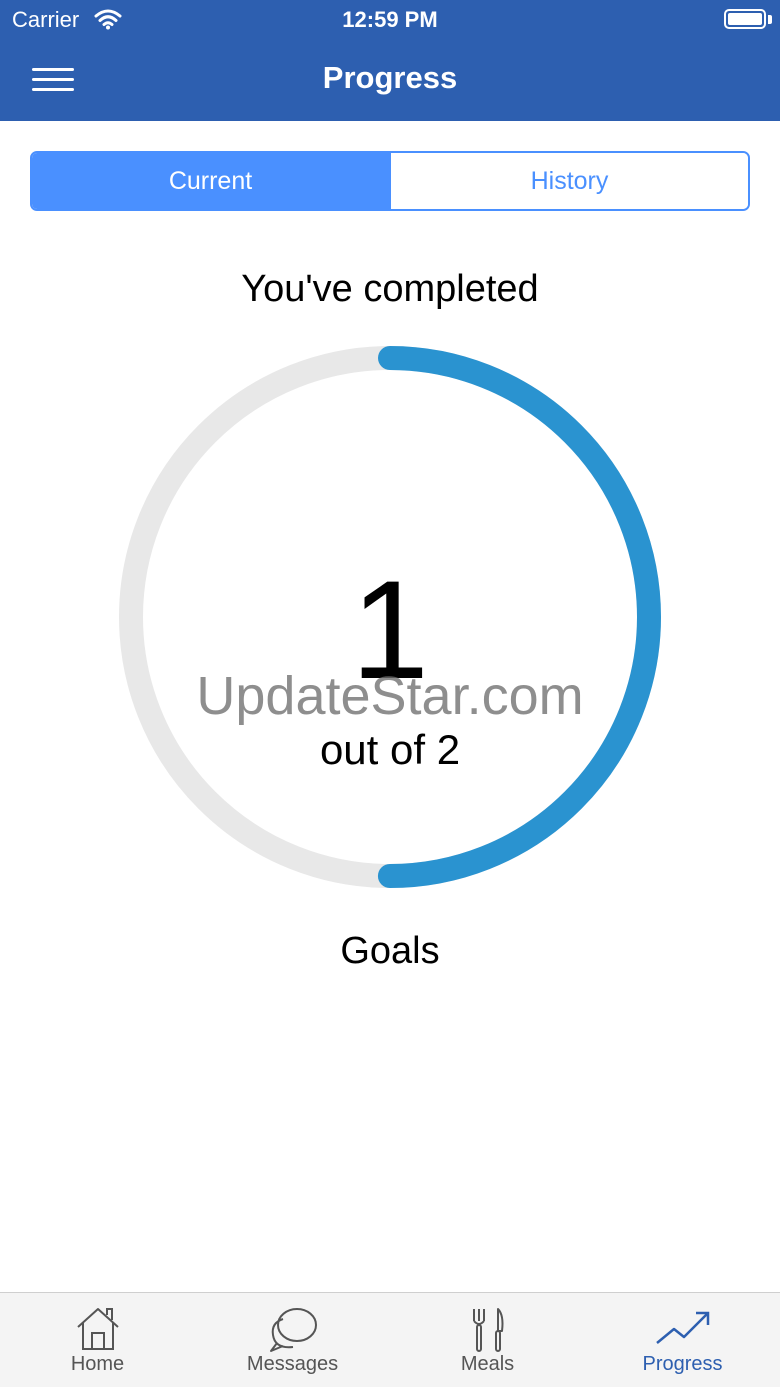 This screenshot has width=780, height=1387. I want to click on segmented-control: Current History, so click(390, 181).